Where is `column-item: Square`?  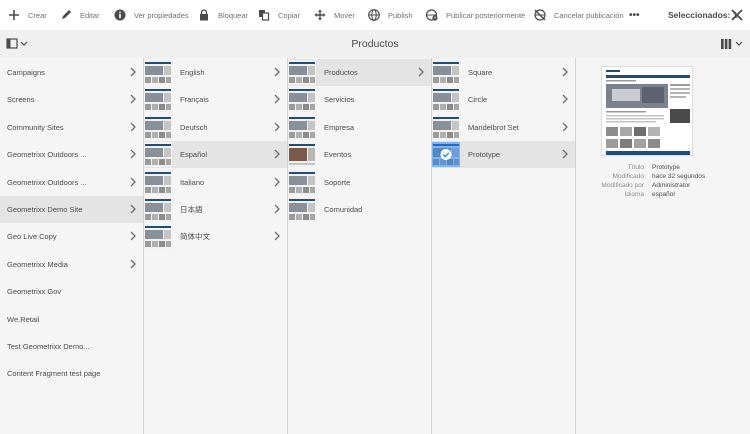 column-item: Square is located at coordinates (503, 72).